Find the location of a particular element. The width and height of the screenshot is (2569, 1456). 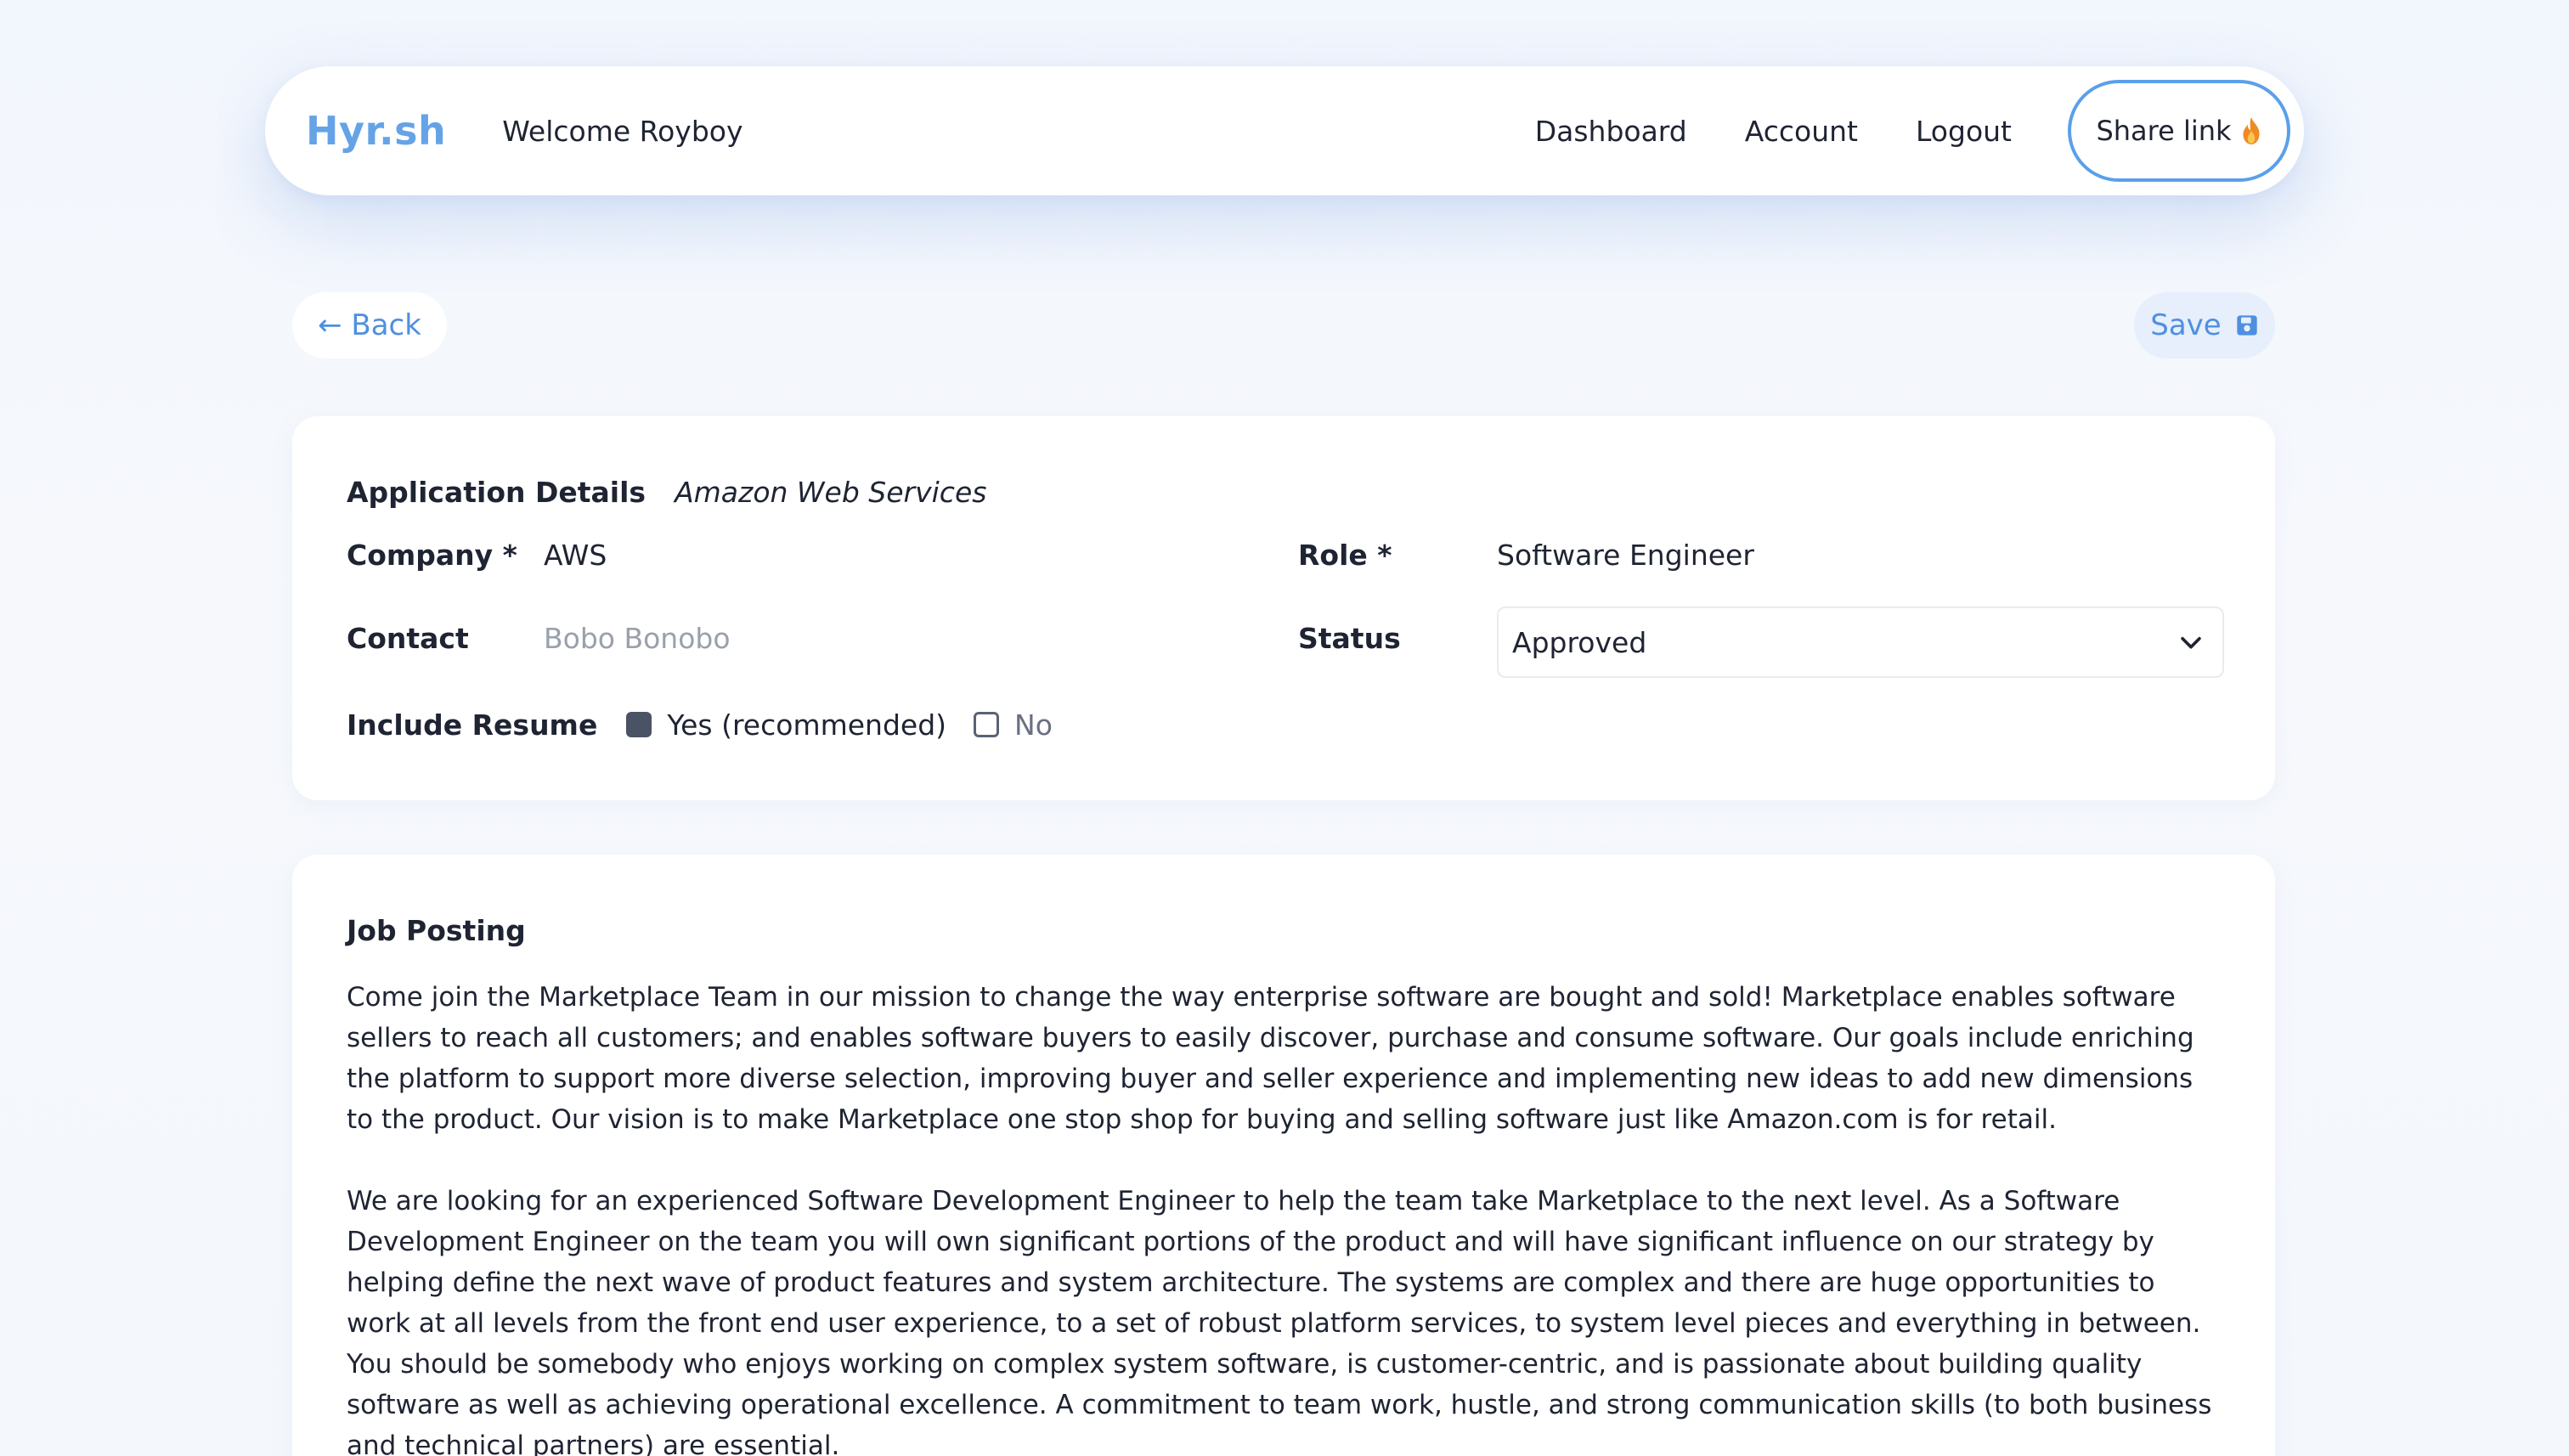

role-input is located at coordinates (1860, 554).